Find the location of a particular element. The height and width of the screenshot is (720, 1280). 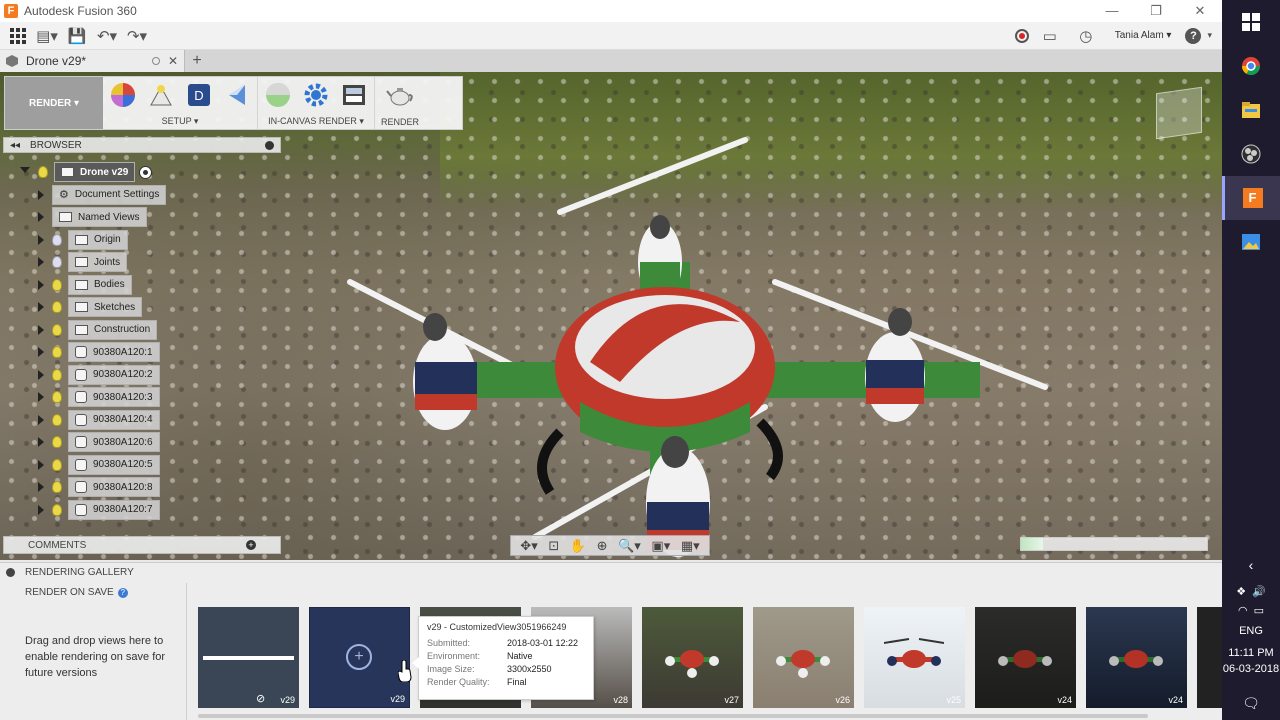

wifi-icon: ◠ is located at coordinates (1243, 610).